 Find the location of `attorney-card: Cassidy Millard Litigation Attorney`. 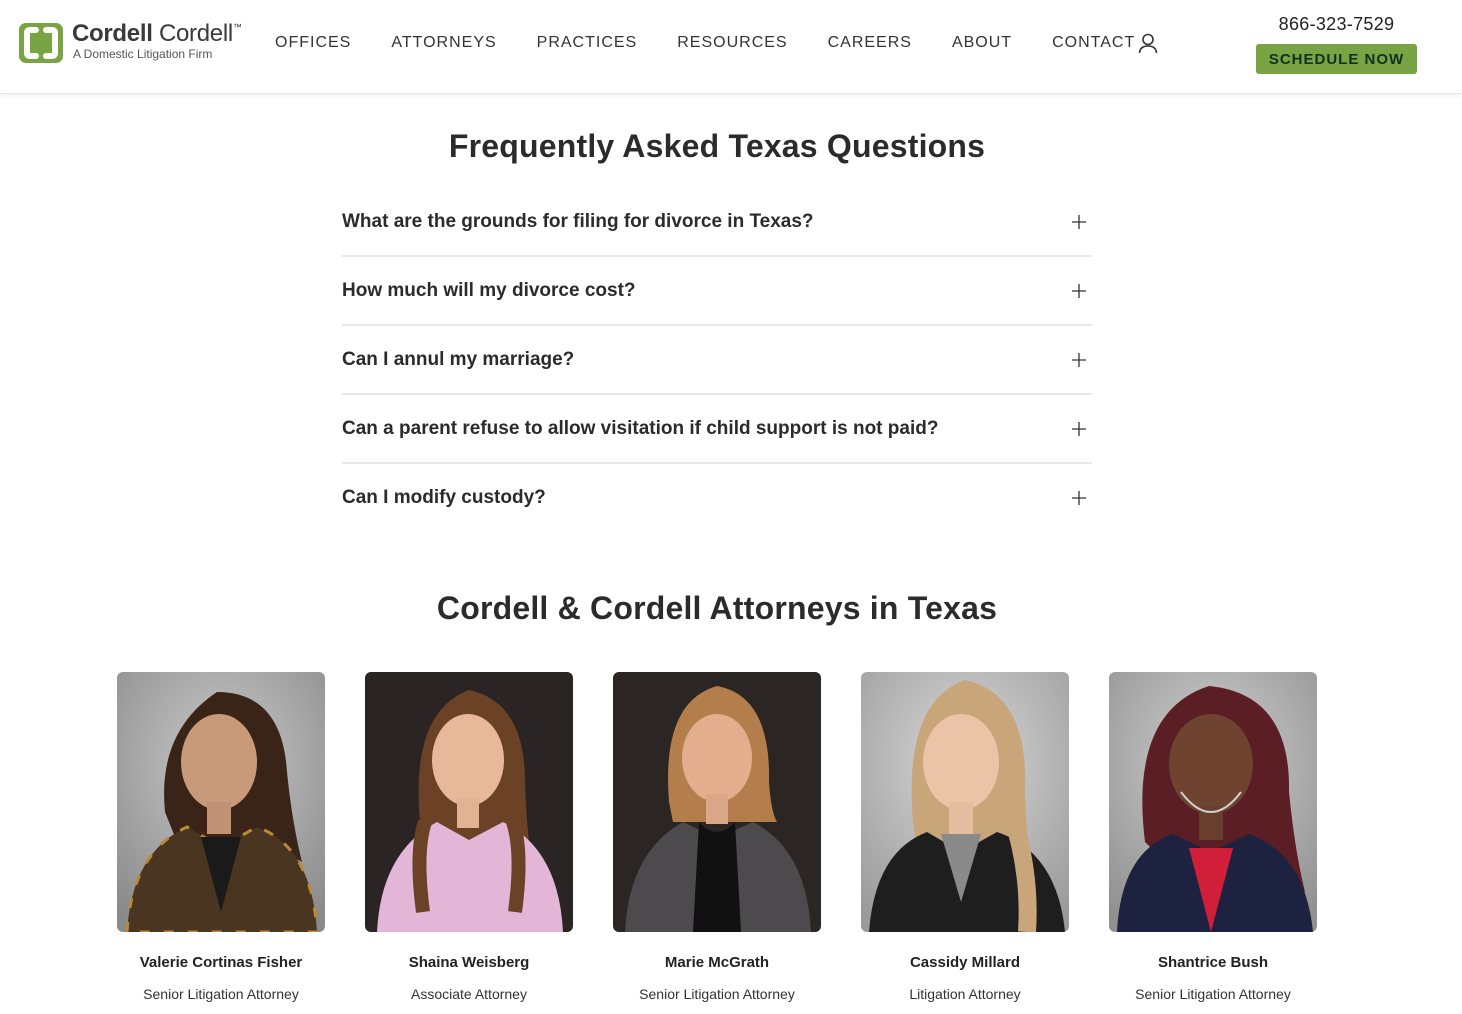

attorney-card: Cassidy Millard Litigation Attorney is located at coordinates (965, 842).